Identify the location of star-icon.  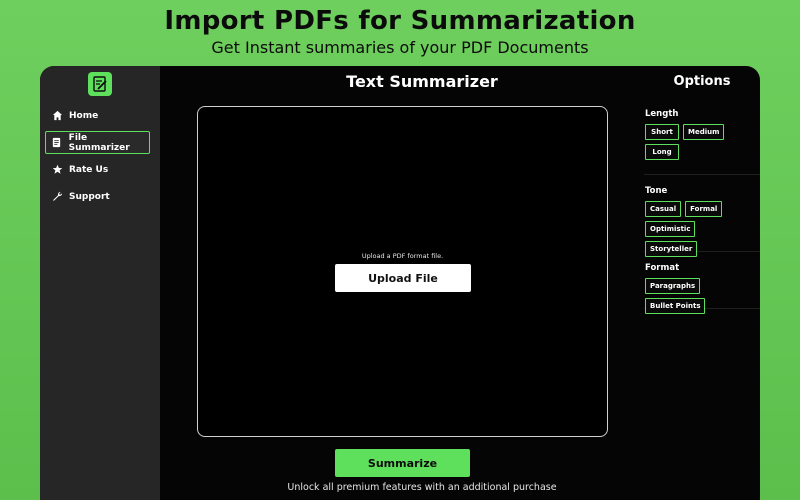
(57, 170).